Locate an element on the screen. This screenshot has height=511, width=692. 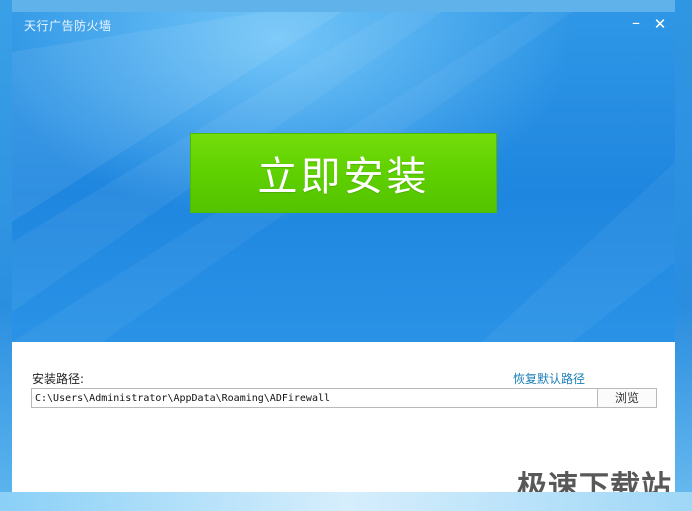
minimize-icon: – is located at coordinates (636, 24).